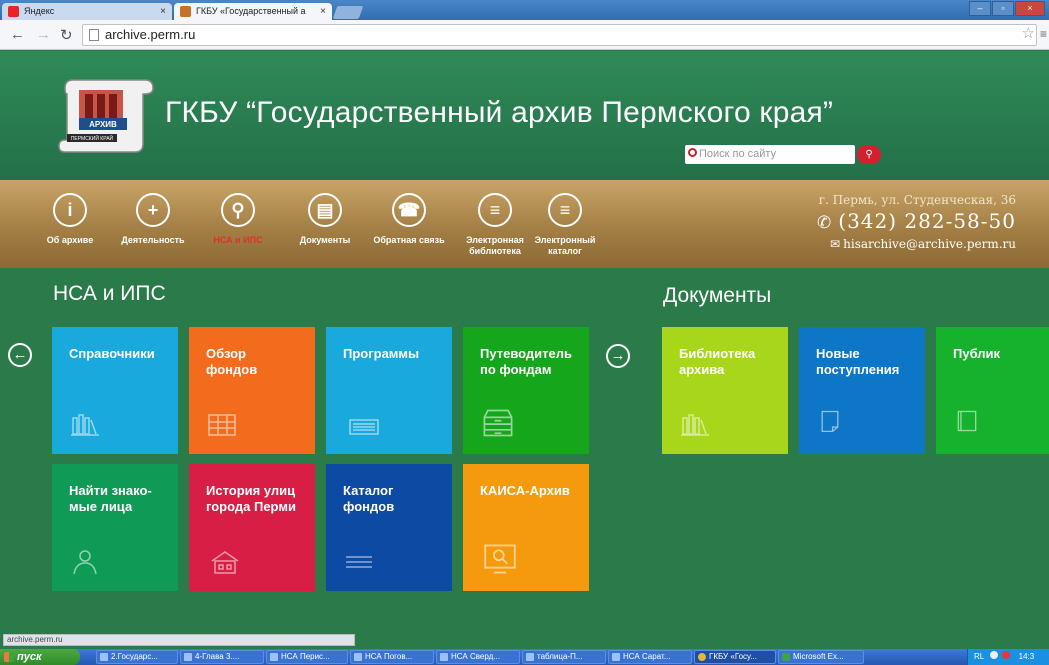  What do you see at coordinates (869, 154) in the screenshot?
I see `search-button: ⚲` at bounding box center [869, 154].